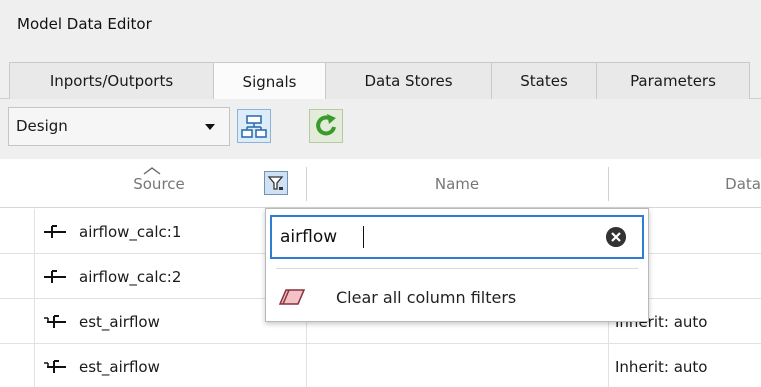  Describe the element at coordinates (210, 127) in the screenshot. I see `chevron-down-icon` at that location.